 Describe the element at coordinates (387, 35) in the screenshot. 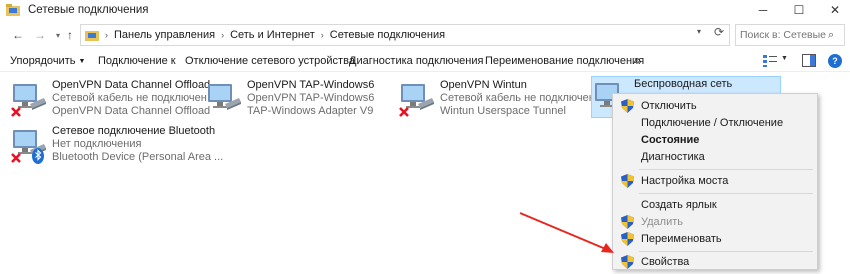

I see `breadcrumb-network-connections: Сетевые подключения` at that location.